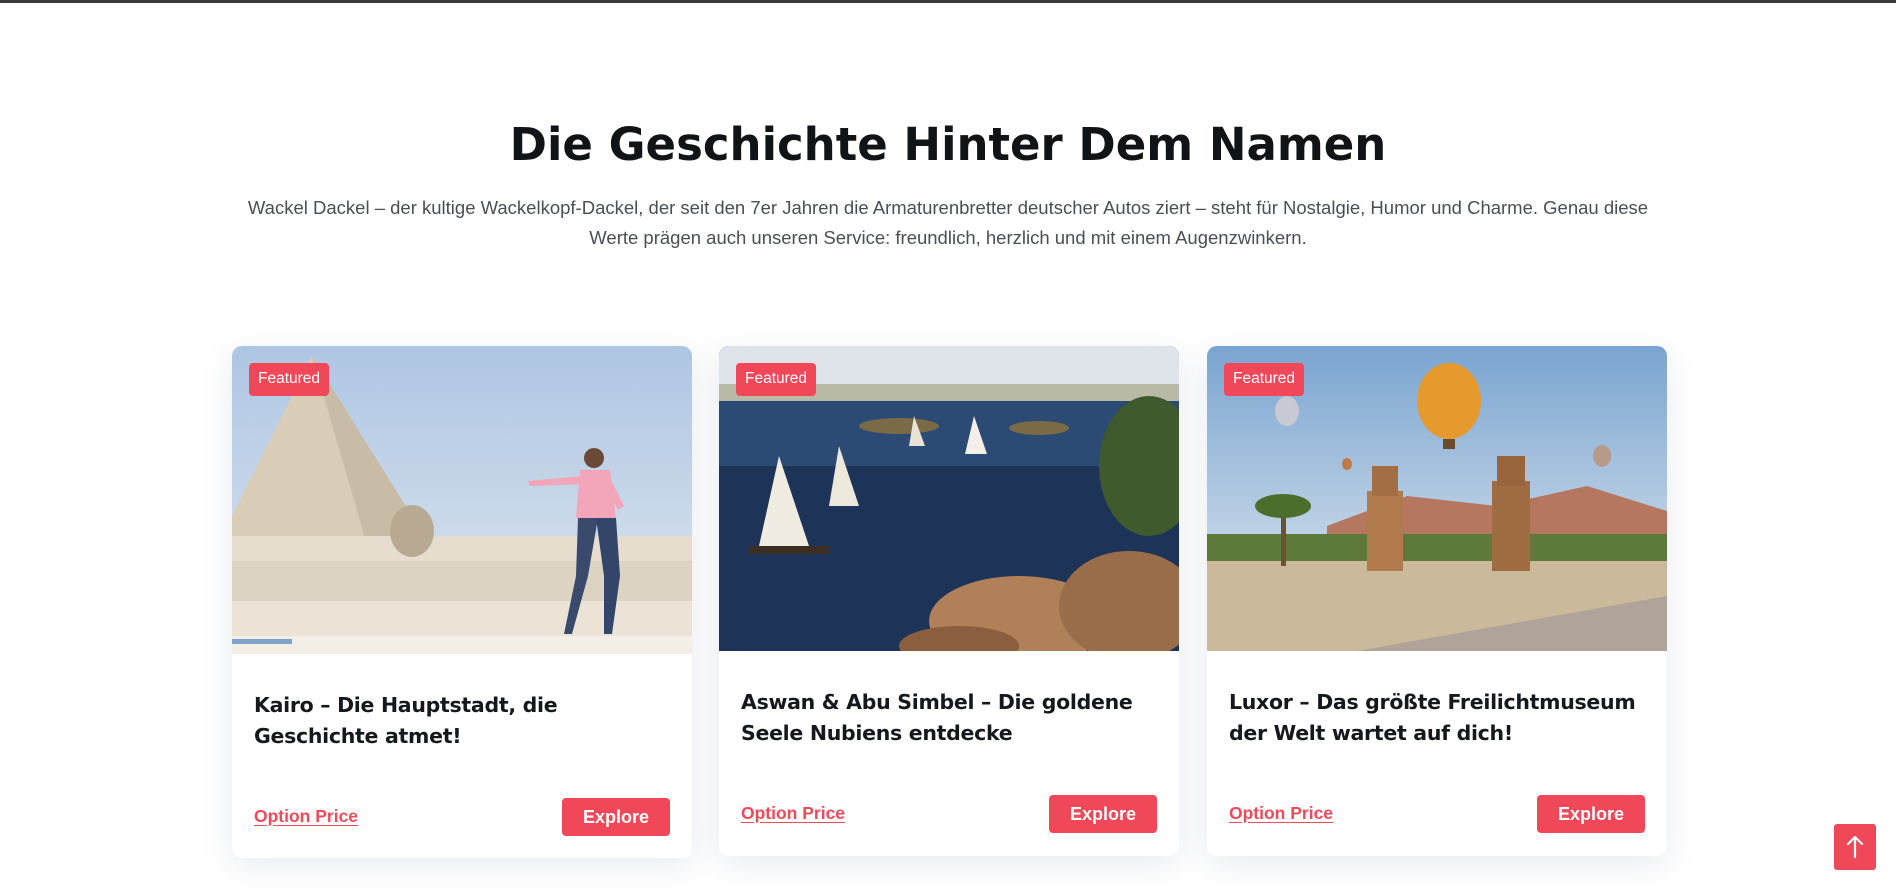 The image size is (1896, 891). What do you see at coordinates (949, 498) in the screenshot?
I see `tour-image-aswan: Featured` at bounding box center [949, 498].